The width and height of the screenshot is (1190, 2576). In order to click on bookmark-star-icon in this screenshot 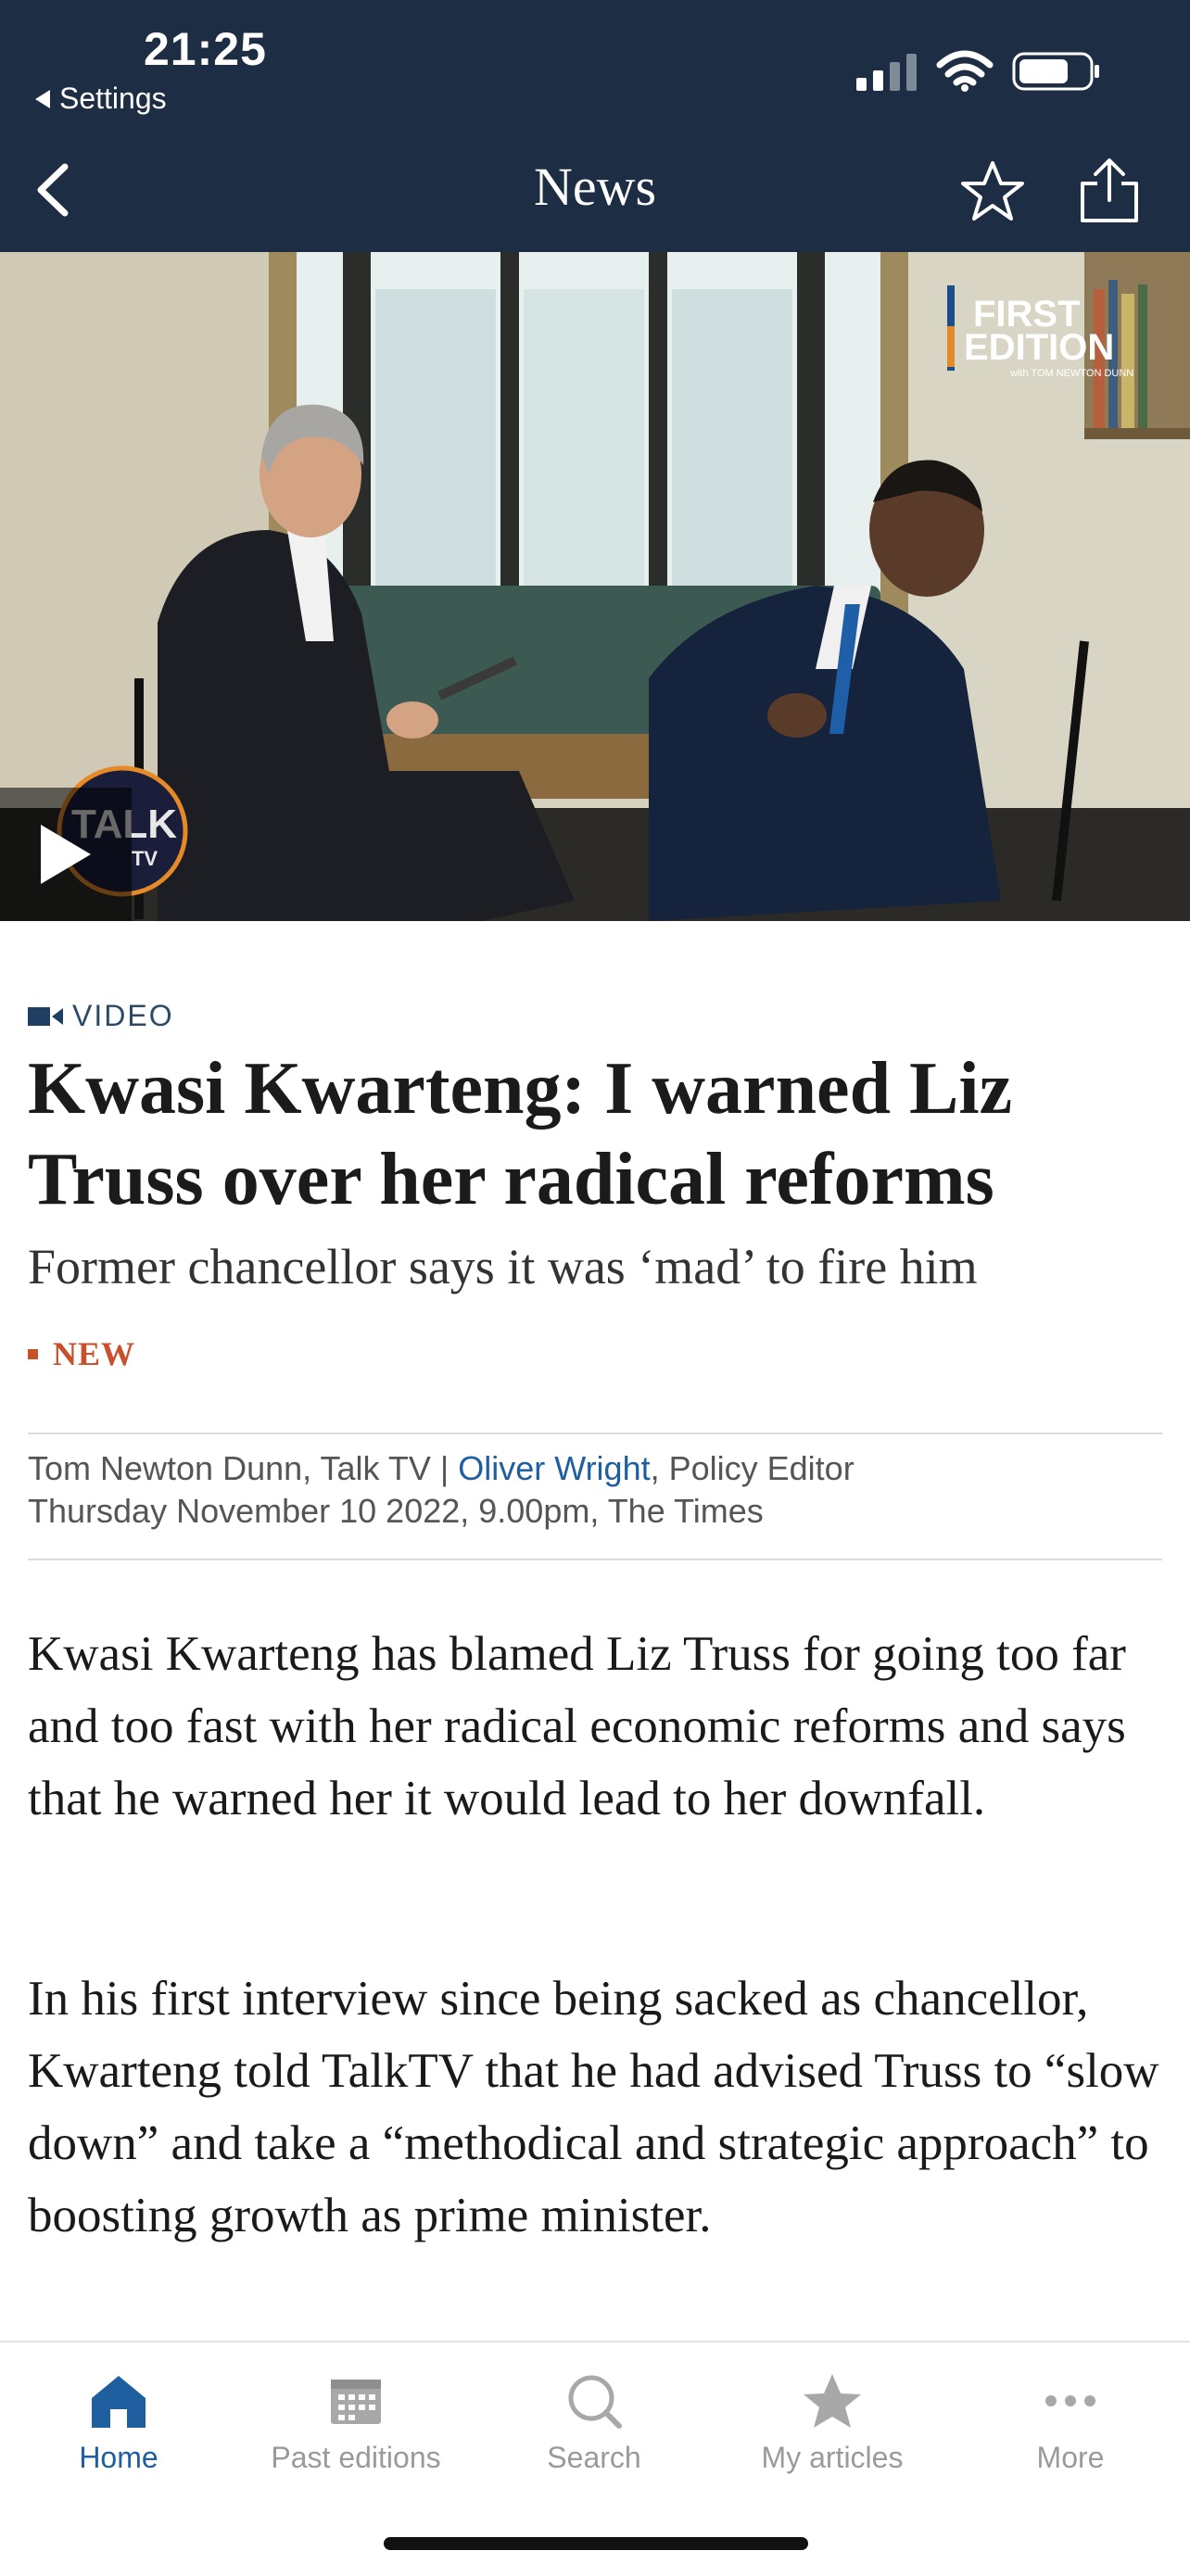, I will do `click(992, 191)`.